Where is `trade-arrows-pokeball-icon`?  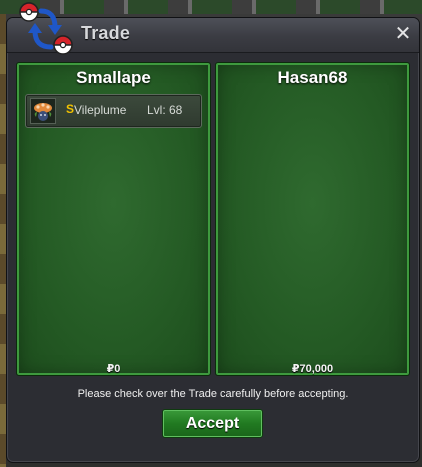
trade-arrows-pokeball-icon is located at coordinates (46, 28).